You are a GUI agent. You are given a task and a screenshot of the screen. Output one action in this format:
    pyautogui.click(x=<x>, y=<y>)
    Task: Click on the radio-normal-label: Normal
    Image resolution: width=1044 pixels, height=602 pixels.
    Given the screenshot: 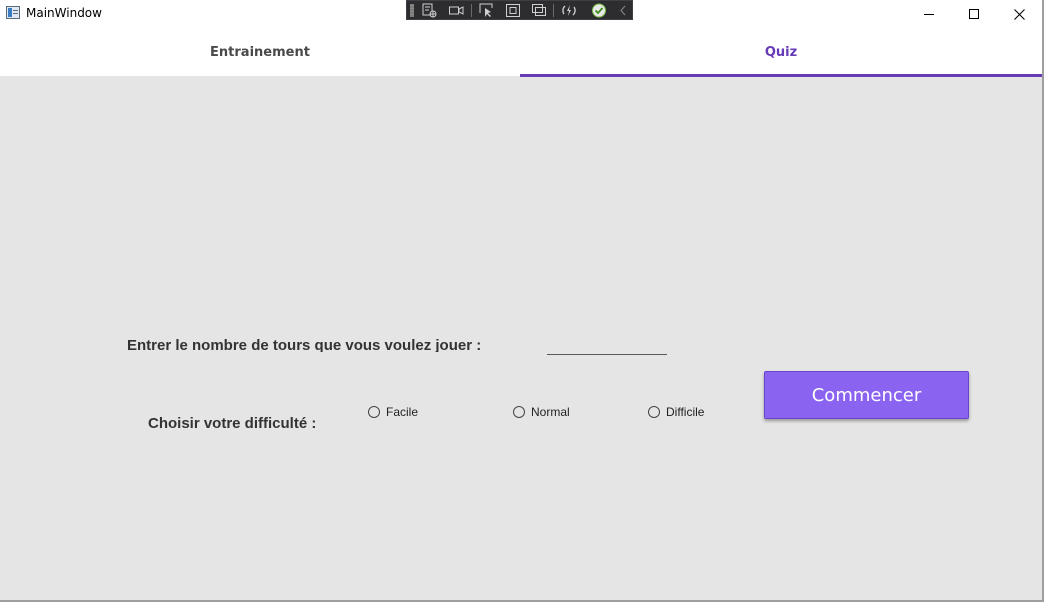 What is the action you would take?
    pyautogui.click(x=550, y=412)
    